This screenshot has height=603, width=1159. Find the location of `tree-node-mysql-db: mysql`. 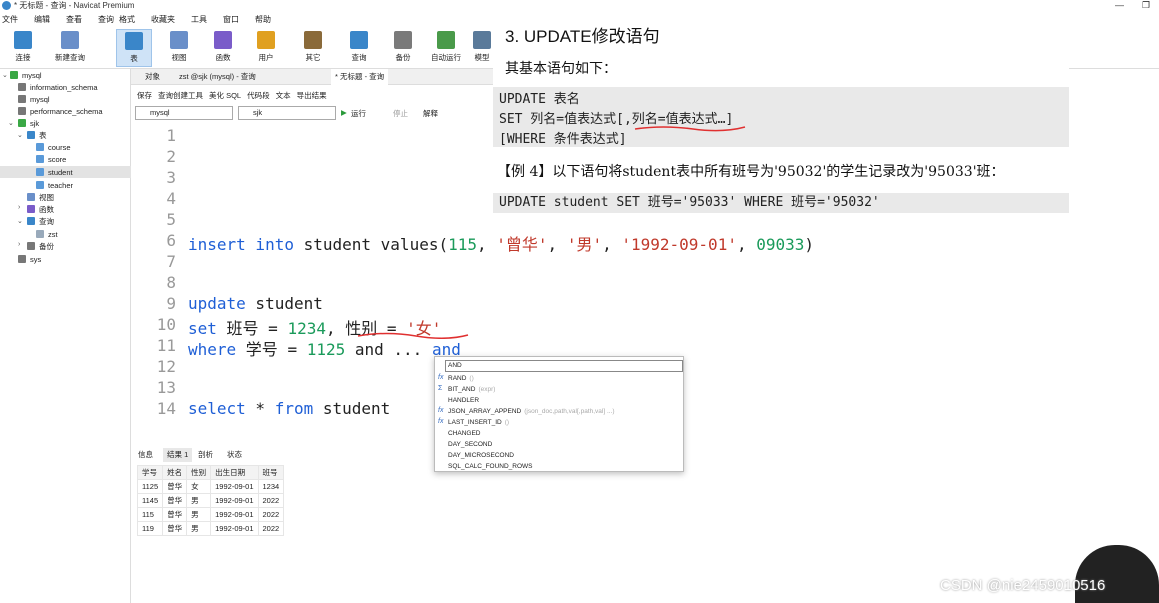

tree-node-mysql-db: mysql is located at coordinates (34, 99).